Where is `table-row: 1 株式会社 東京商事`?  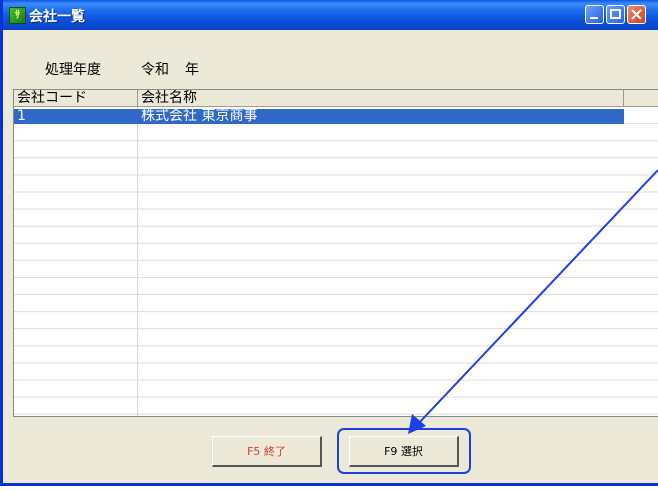
table-row: 1 株式会社 東京商事 is located at coordinates (319, 116).